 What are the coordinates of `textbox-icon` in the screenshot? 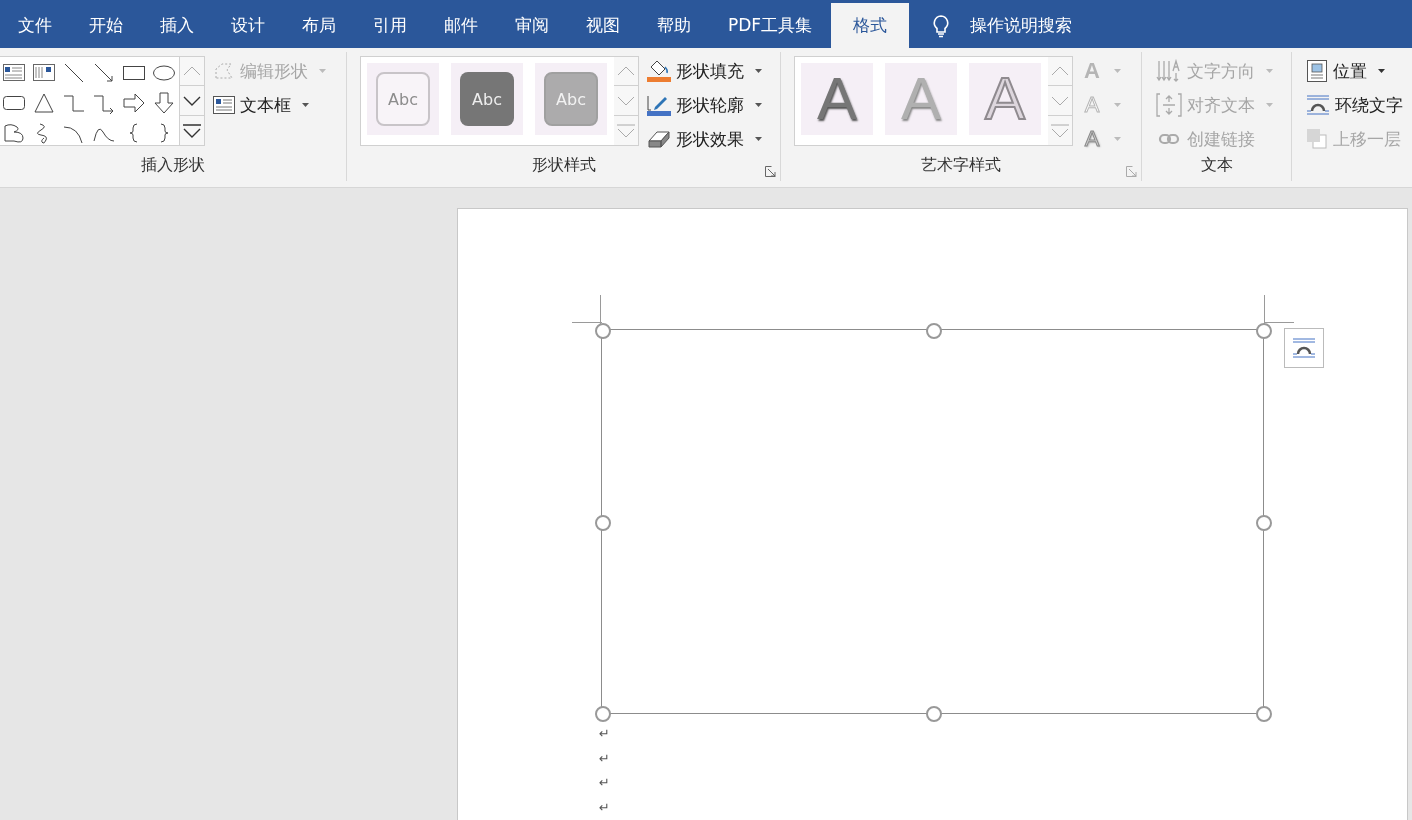 It's located at (224, 105).